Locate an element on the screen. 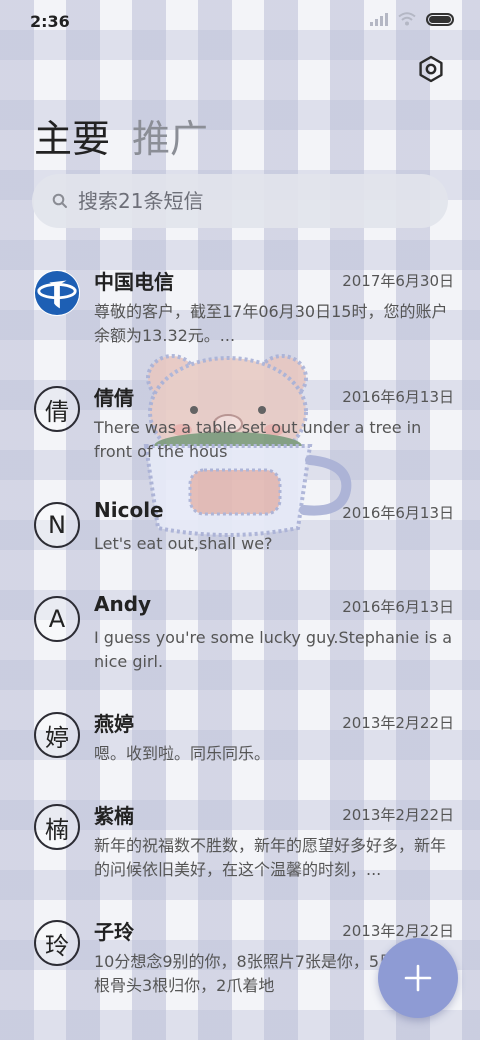 This screenshot has width=480, height=1040. tab-promotions: 推广 is located at coordinates (170, 135).